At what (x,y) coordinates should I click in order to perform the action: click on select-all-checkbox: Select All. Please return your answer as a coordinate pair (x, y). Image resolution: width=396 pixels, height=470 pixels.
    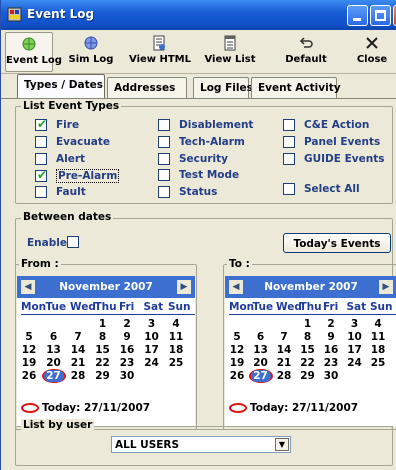
    Looking at the image, I should click on (321, 189).